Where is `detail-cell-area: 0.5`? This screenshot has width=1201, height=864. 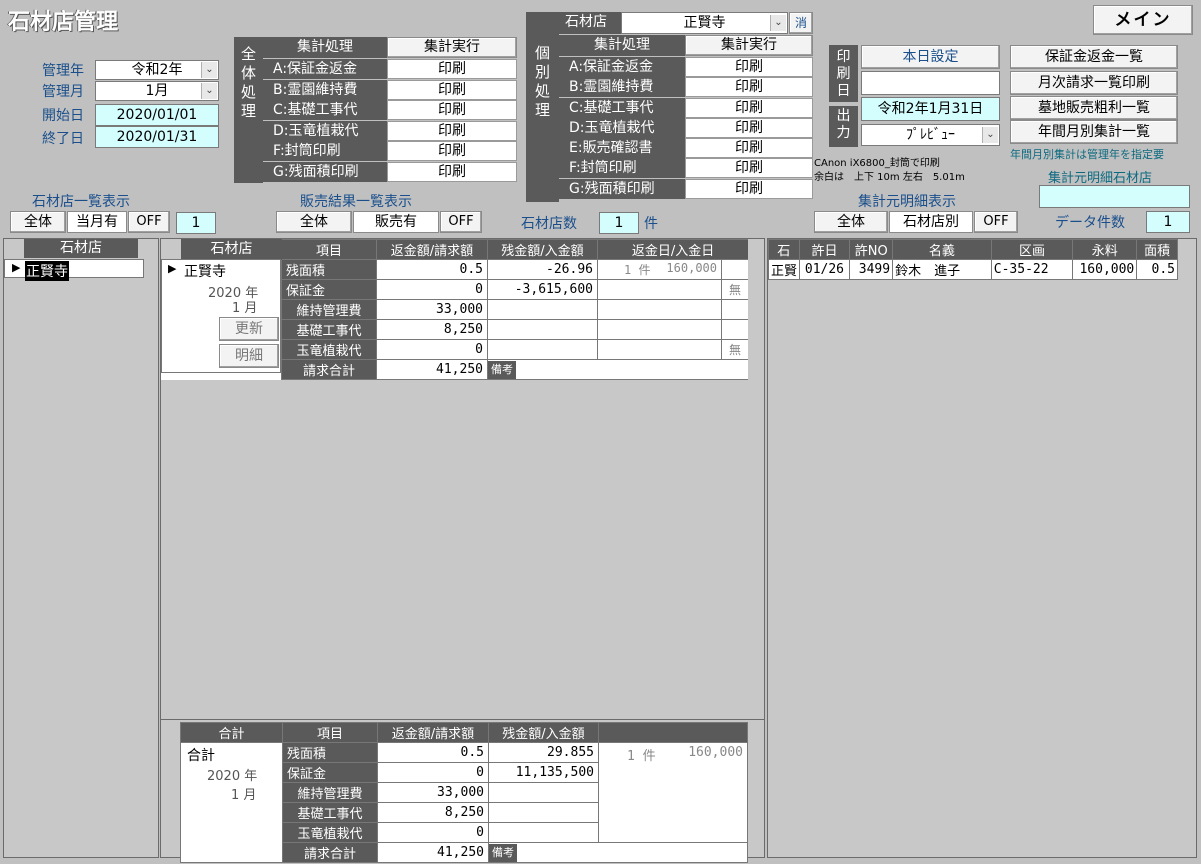 detail-cell-area: 0.5 is located at coordinates (1157, 269).